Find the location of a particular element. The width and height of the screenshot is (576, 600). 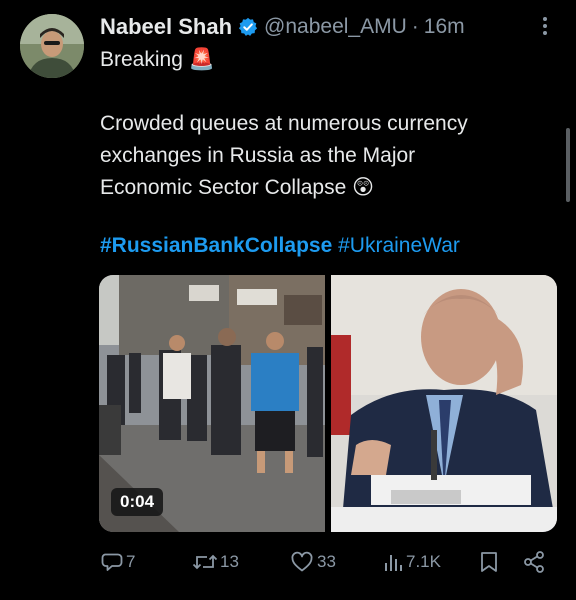

avatar is located at coordinates (52, 46).